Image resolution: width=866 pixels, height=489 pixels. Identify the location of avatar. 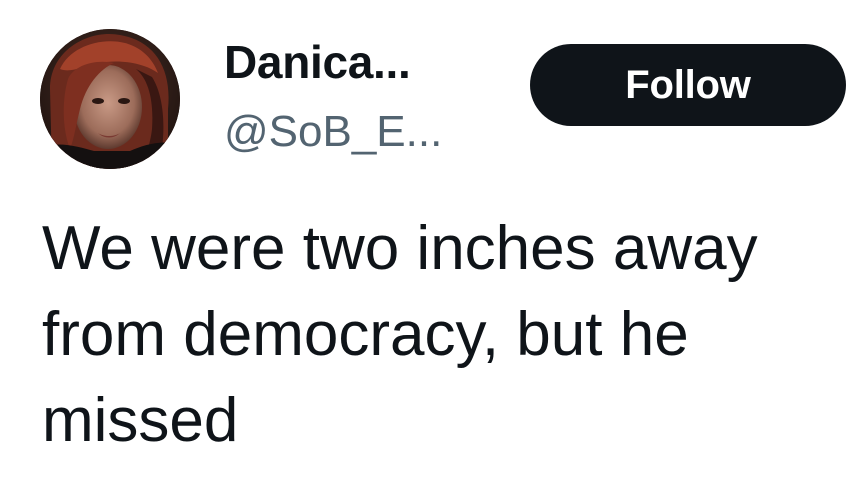
(110, 99).